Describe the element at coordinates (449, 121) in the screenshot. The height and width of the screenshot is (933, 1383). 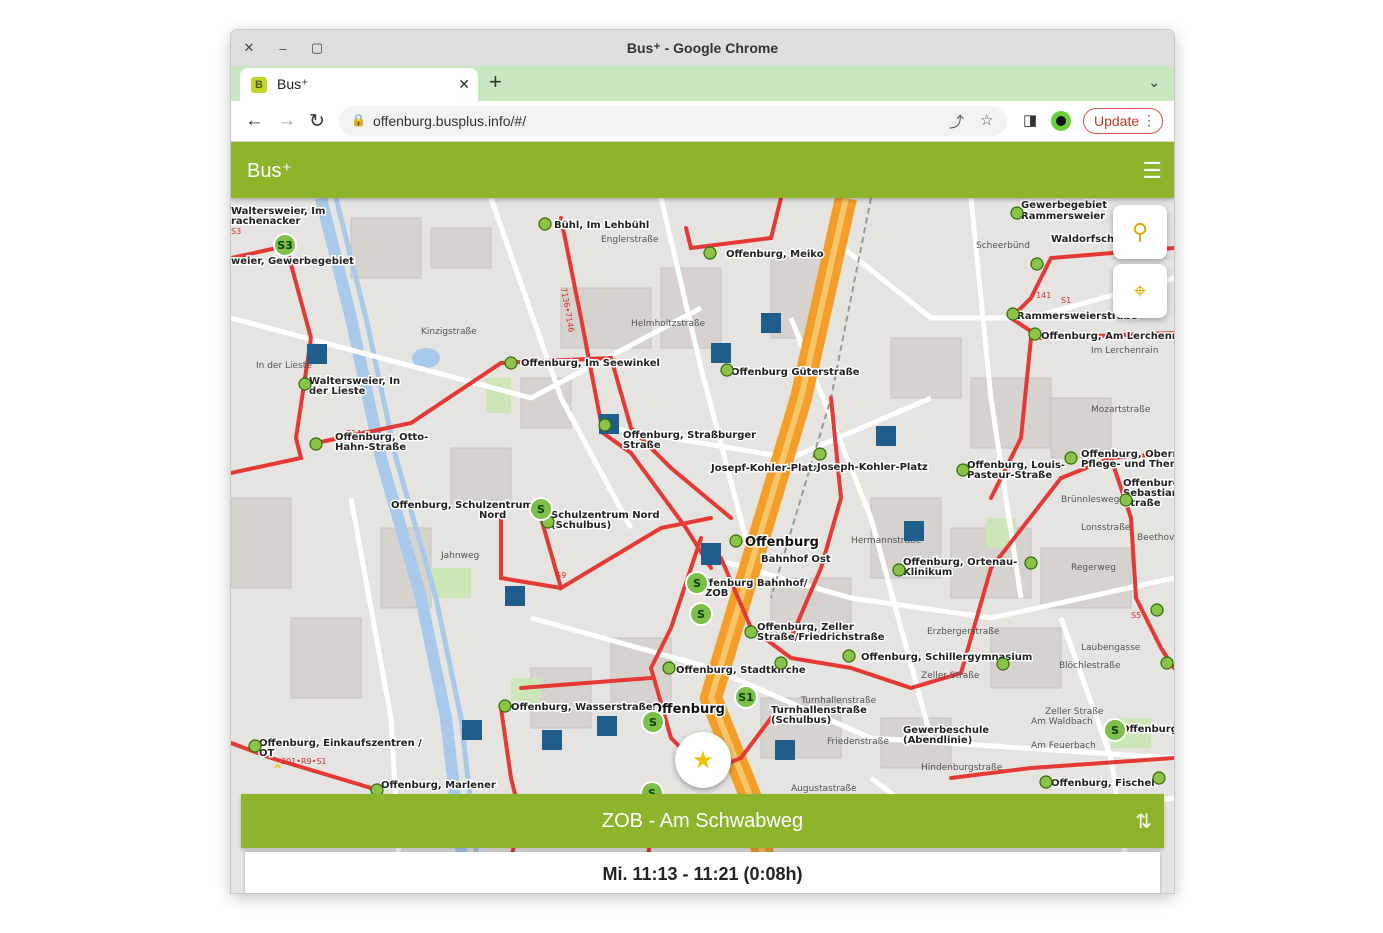
I see `url-text: offenburg.busplus.info/#/` at that location.